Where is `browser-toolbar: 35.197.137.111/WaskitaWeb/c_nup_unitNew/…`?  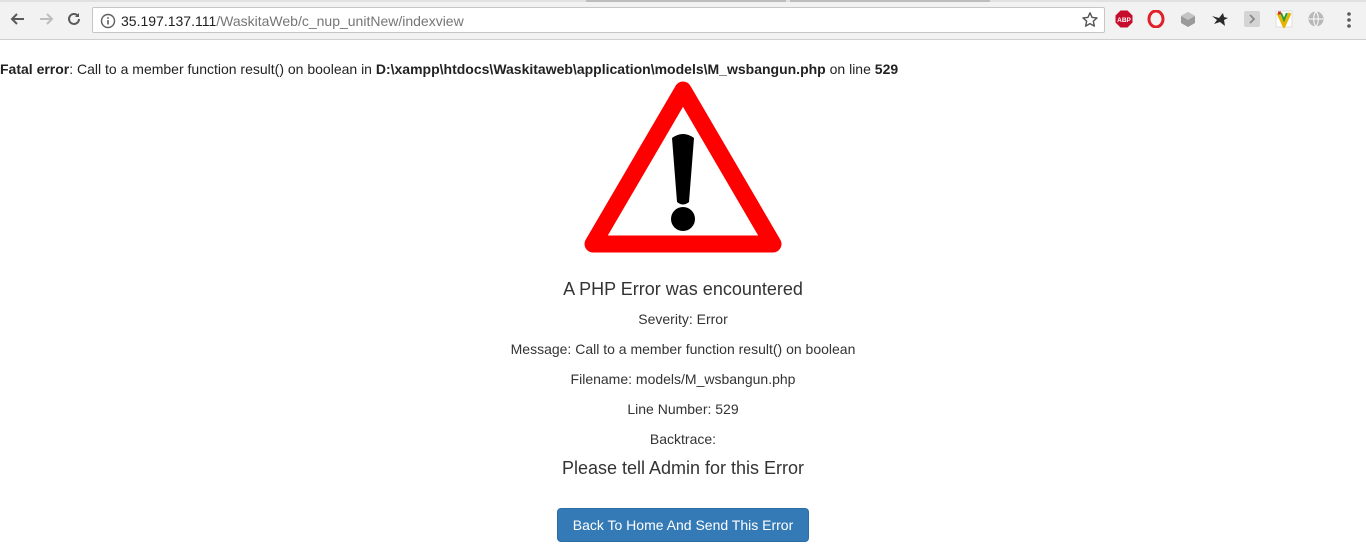
browser-toolbar: 35.197.137.111/WaskitaWeb/c_nup_unitNew/… is located at coordinates (683, 20).